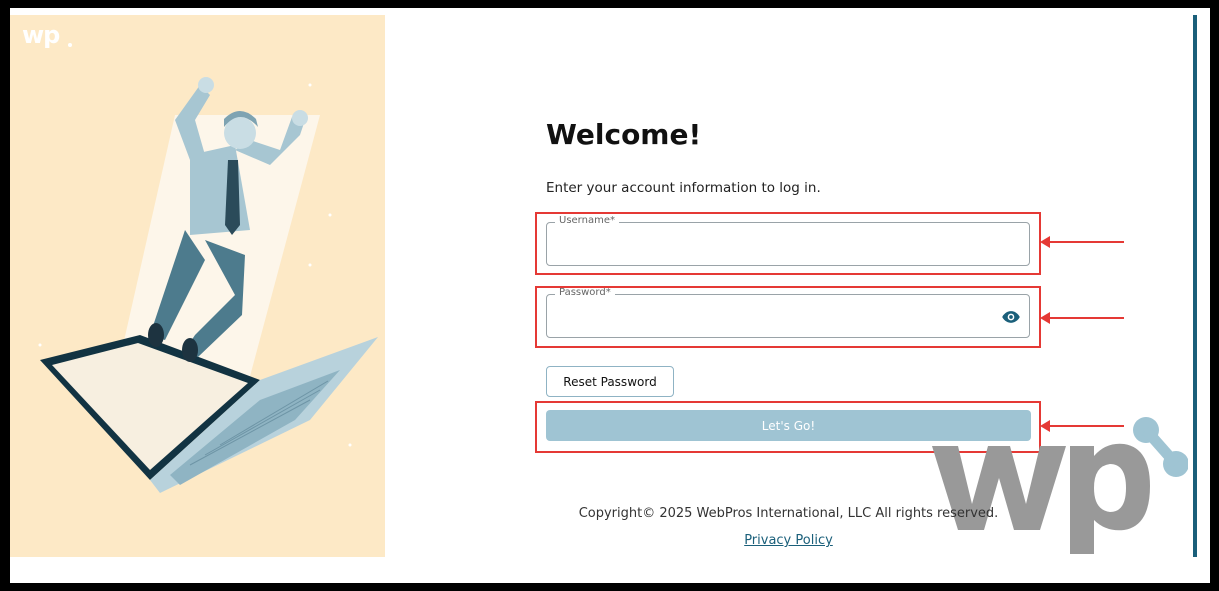  What do you see at coordinates (1082, 242) in the screenshot?
I see `username-arrow-icon` at bounding box center [1082, 242].